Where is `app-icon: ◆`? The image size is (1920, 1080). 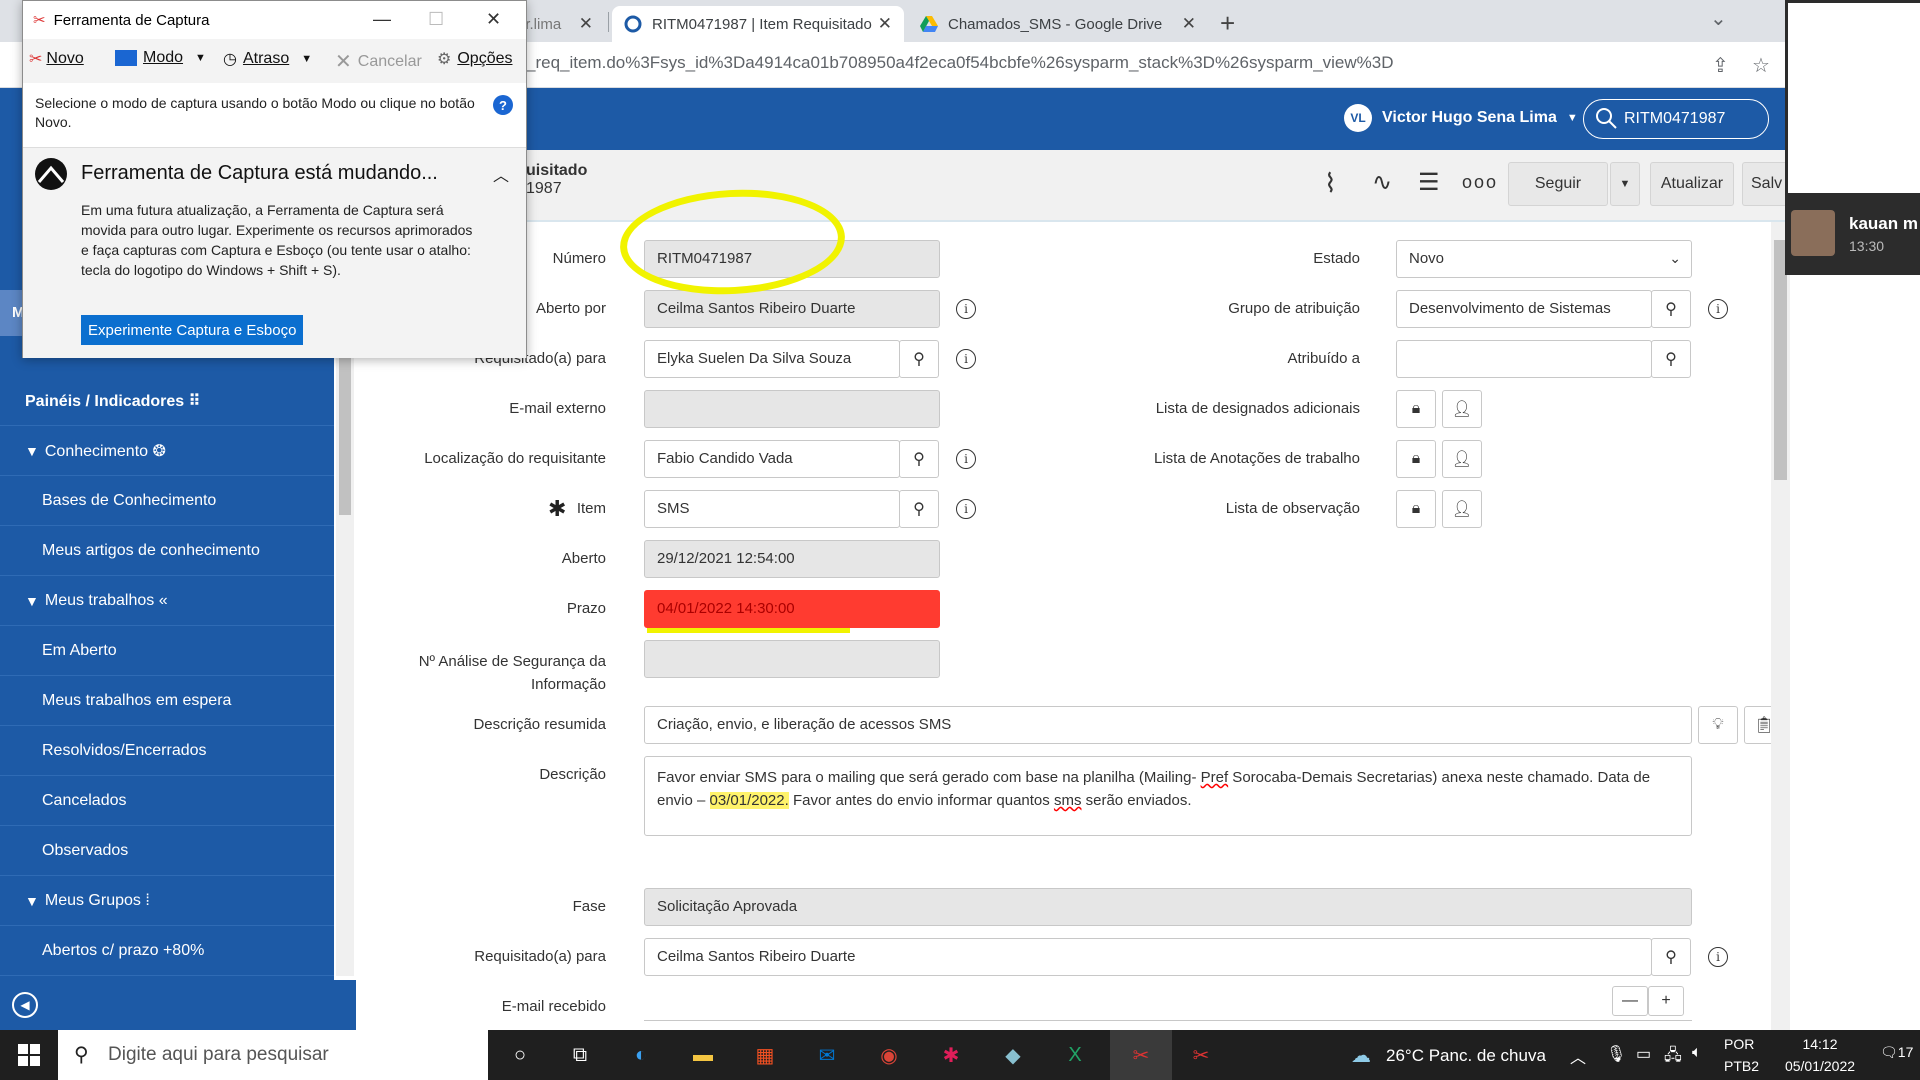
app-icon: ◆ is located at coordinates (1013, 1055).